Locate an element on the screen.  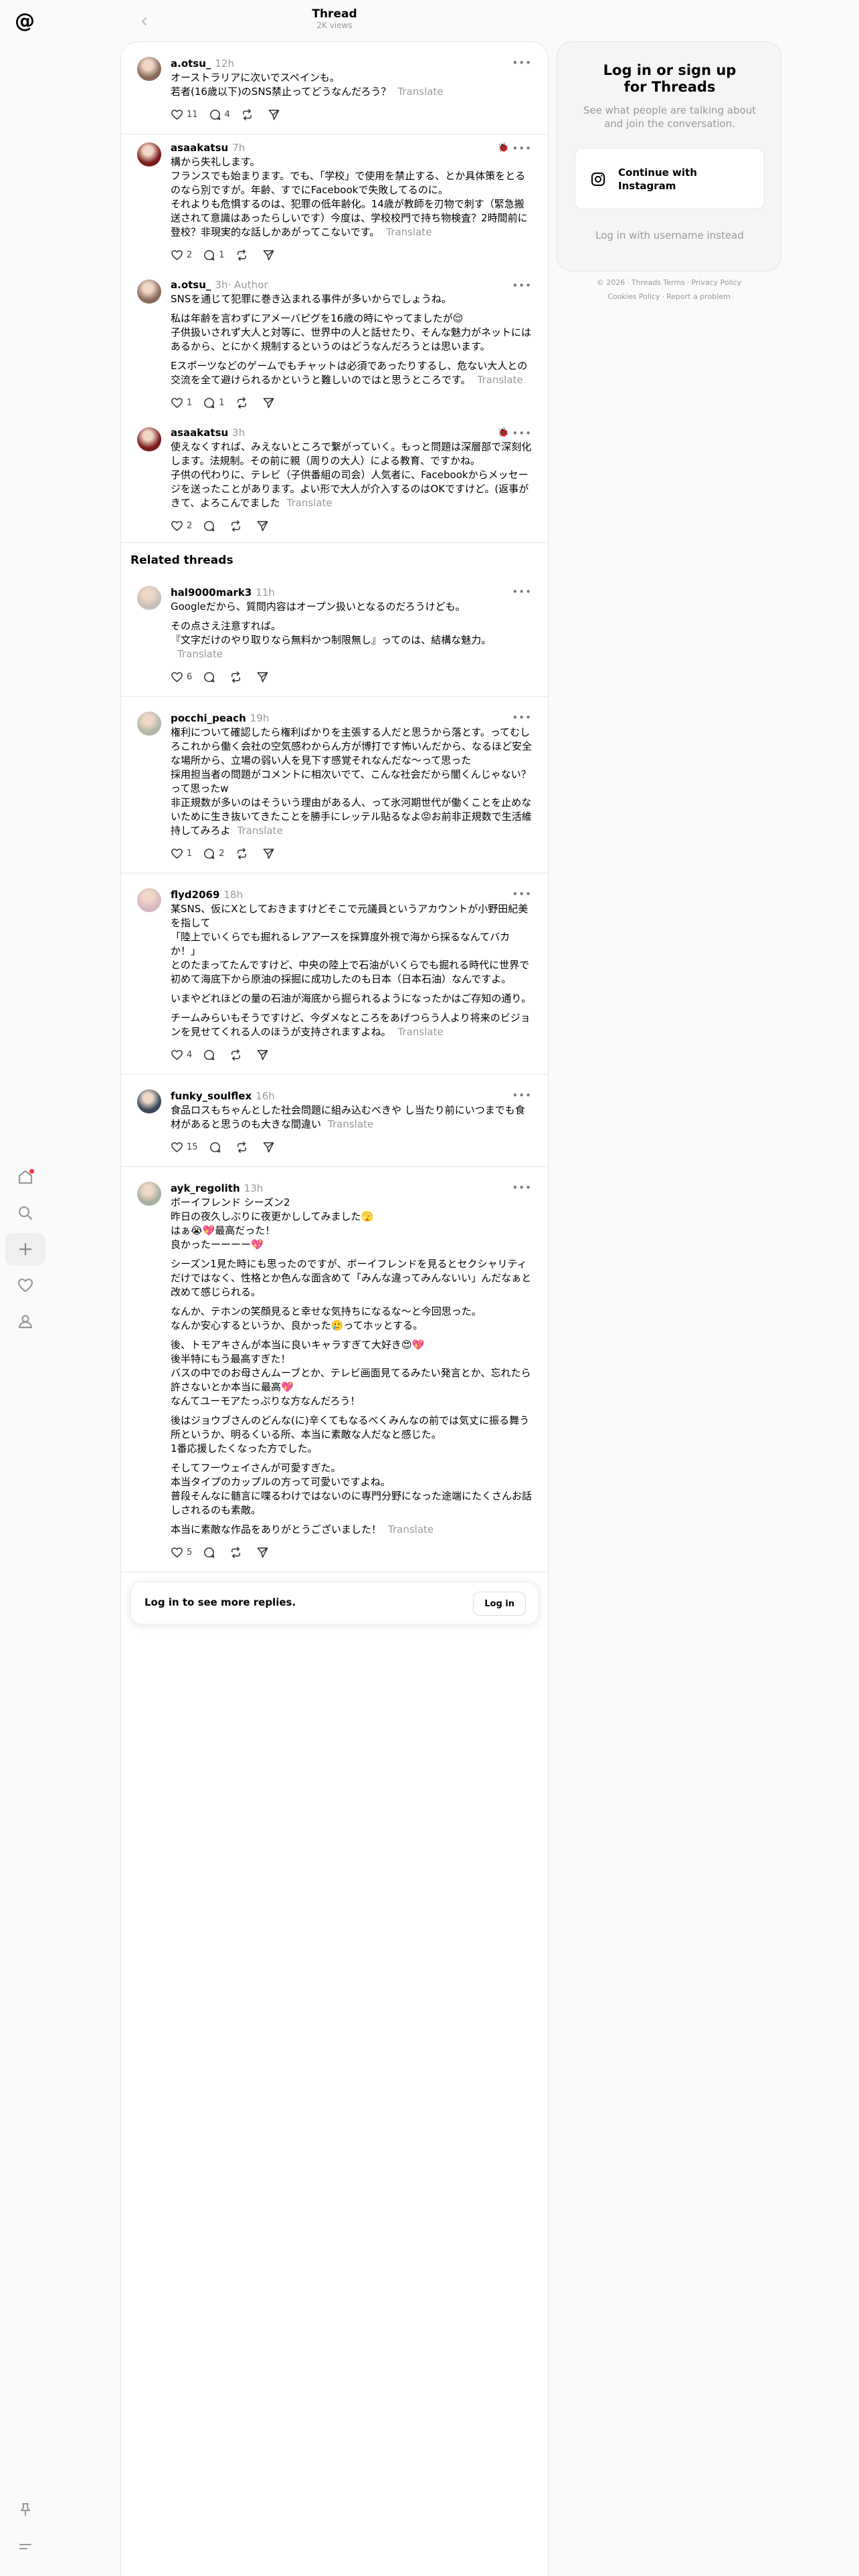
nav-search is located at coordinates (25, 1213).